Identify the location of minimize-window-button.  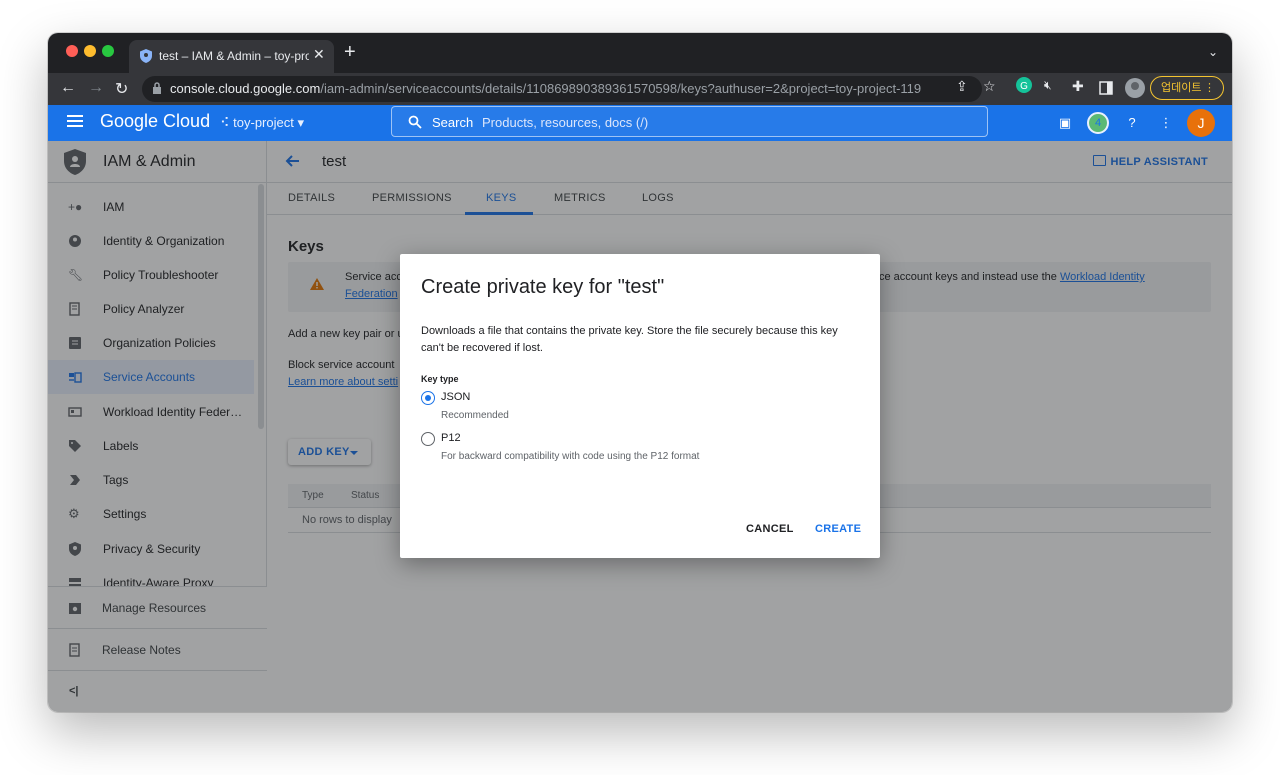
(90, 51).